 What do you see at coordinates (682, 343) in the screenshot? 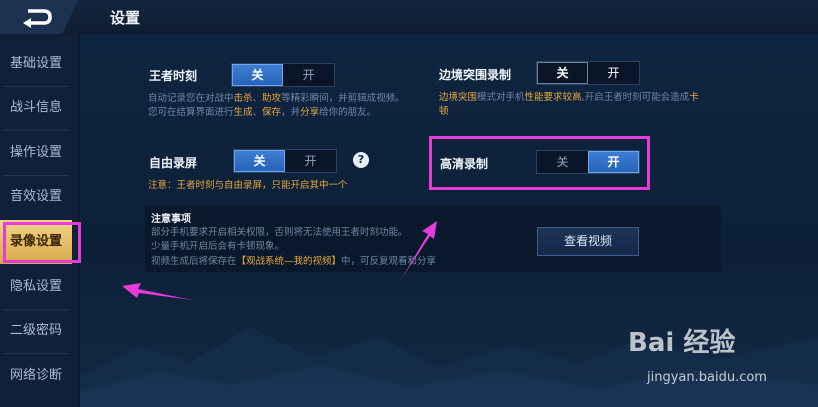
I see `watermark-logo: Bai 经验` at bounding box center [682, 343].